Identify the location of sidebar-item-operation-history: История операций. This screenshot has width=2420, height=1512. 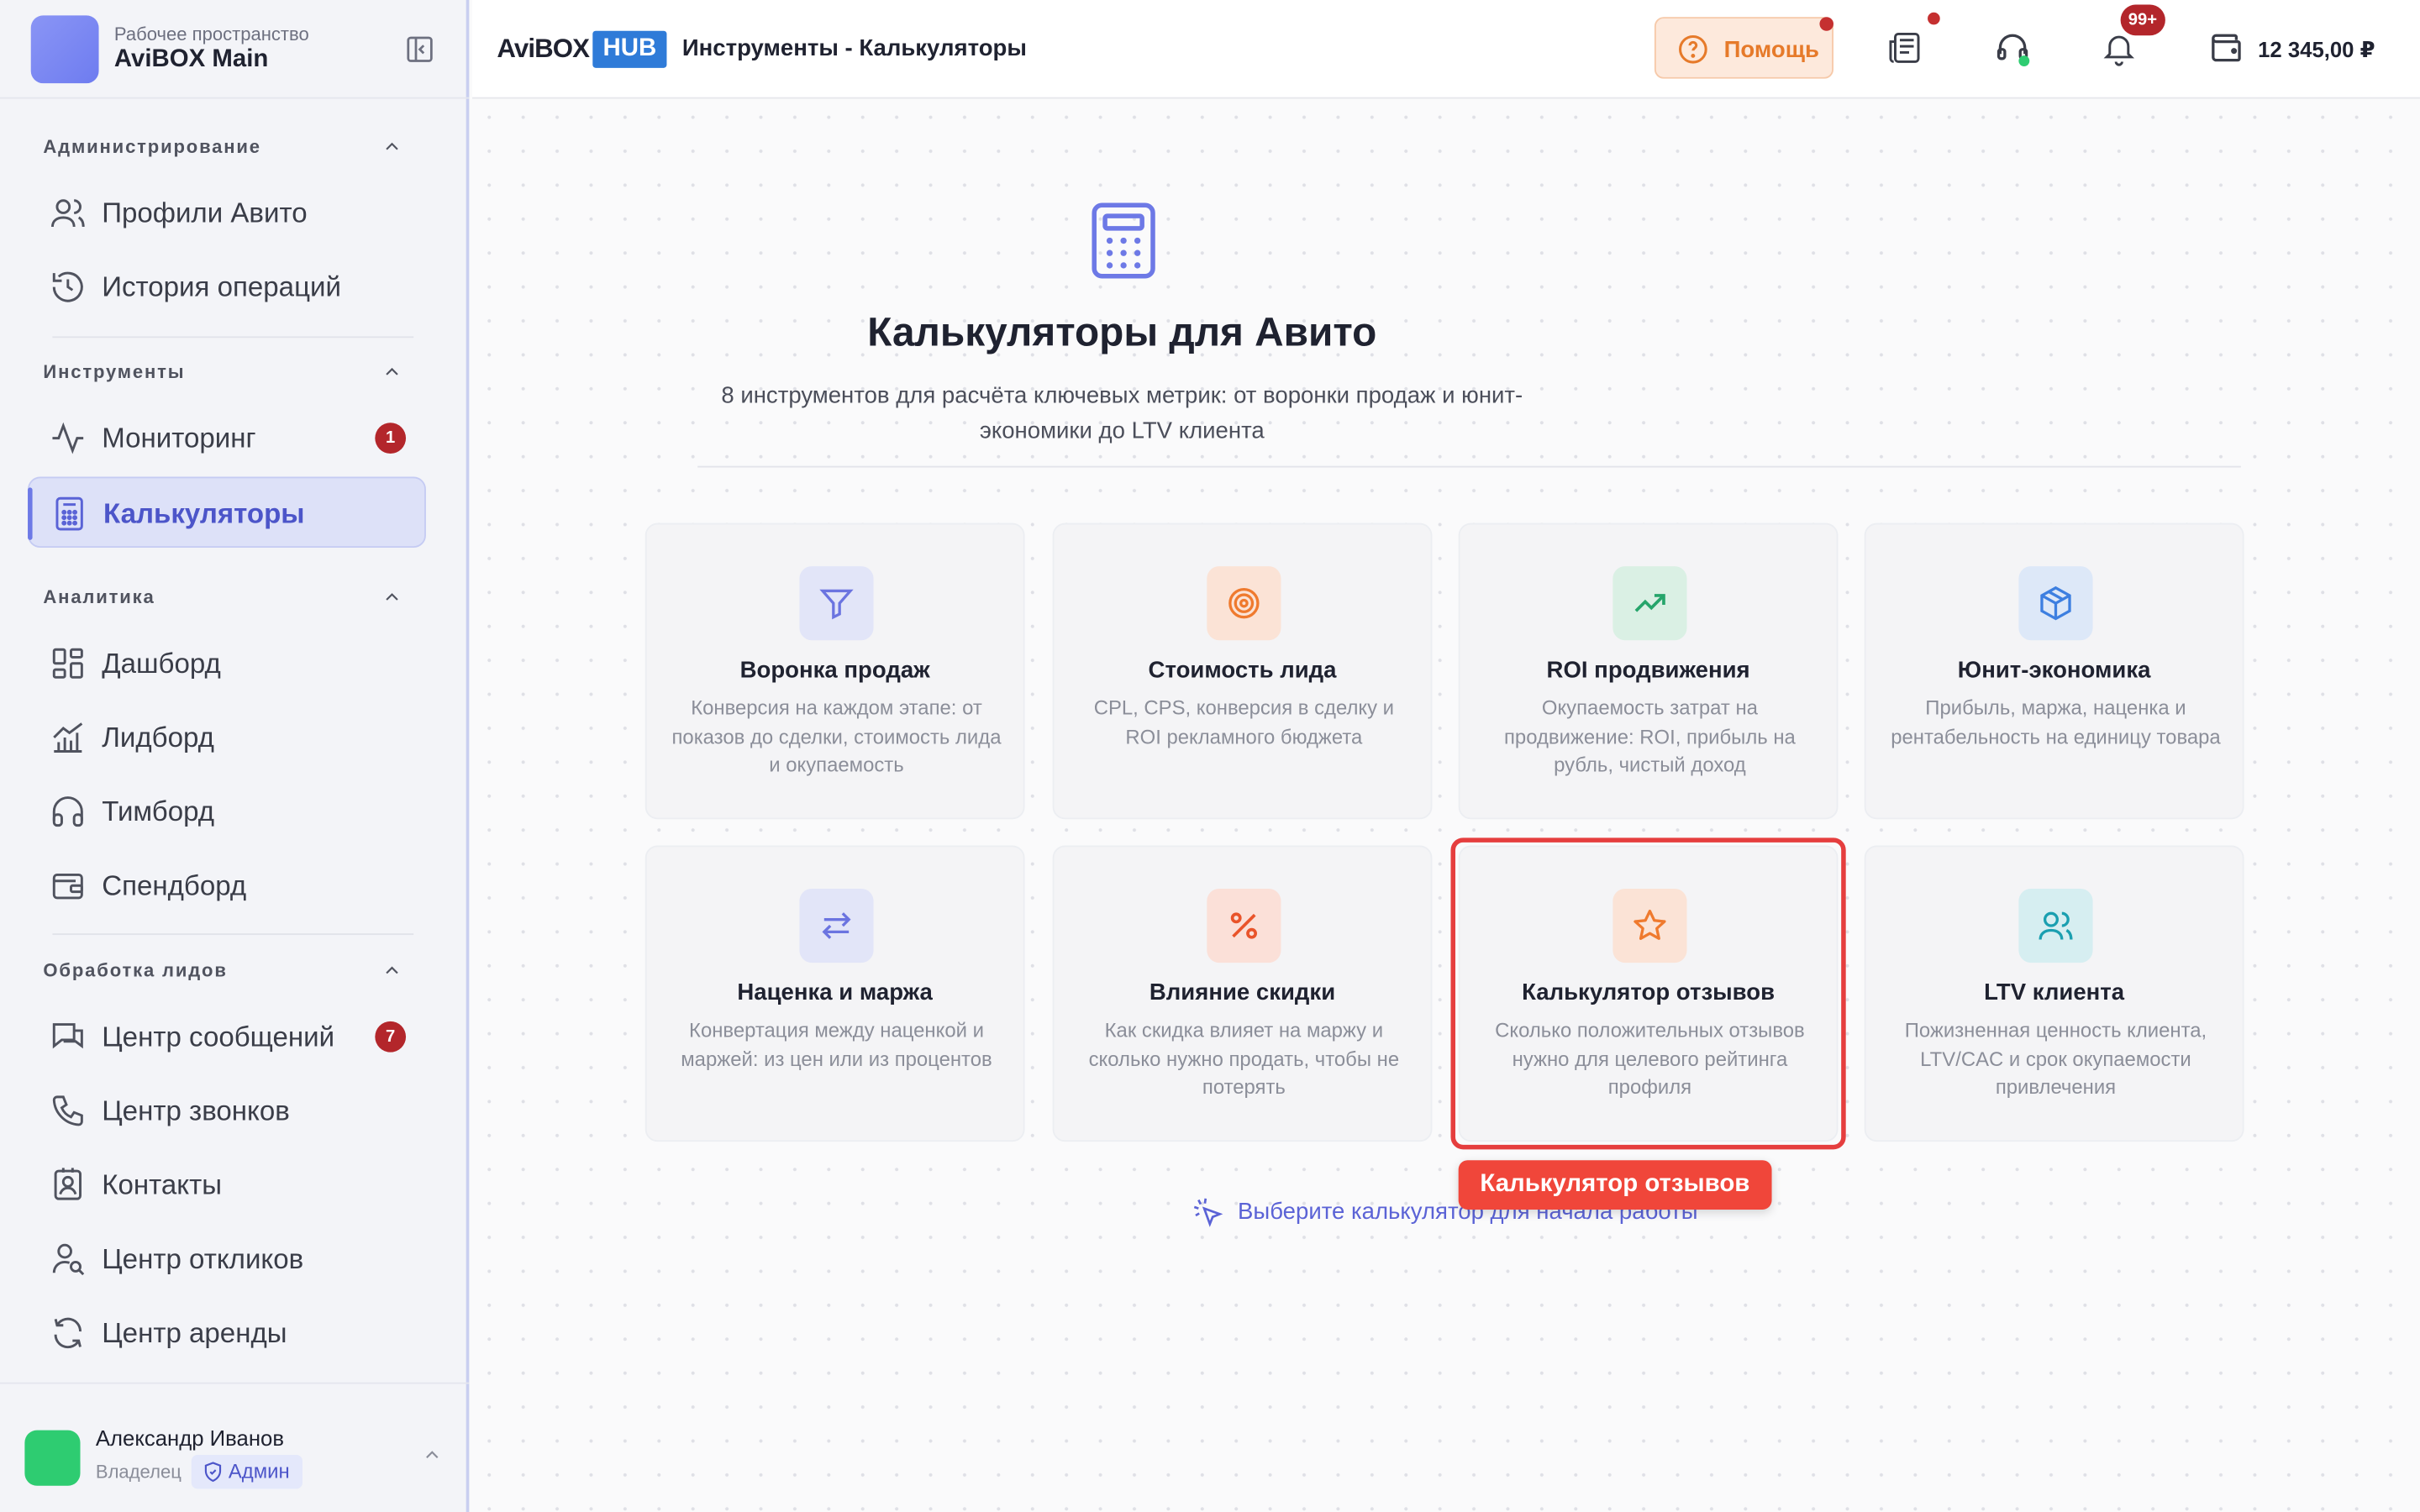
(227, 286).